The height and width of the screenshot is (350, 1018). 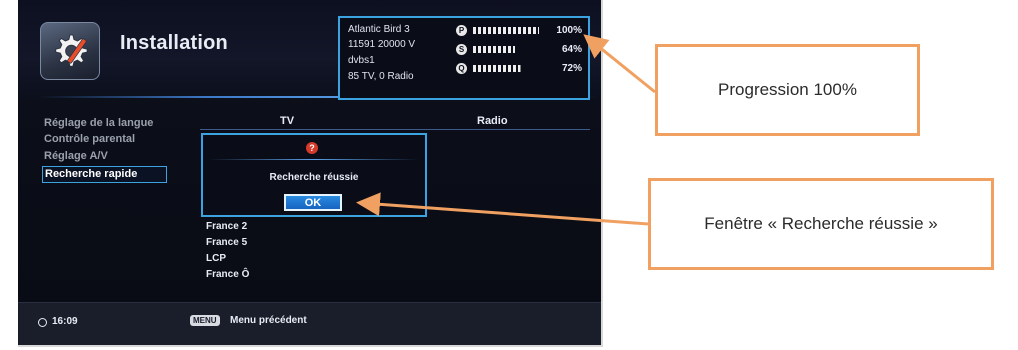 I want to click on footer-bar: 16:09 MENU Menu précédent, so click(x=309, y=323).